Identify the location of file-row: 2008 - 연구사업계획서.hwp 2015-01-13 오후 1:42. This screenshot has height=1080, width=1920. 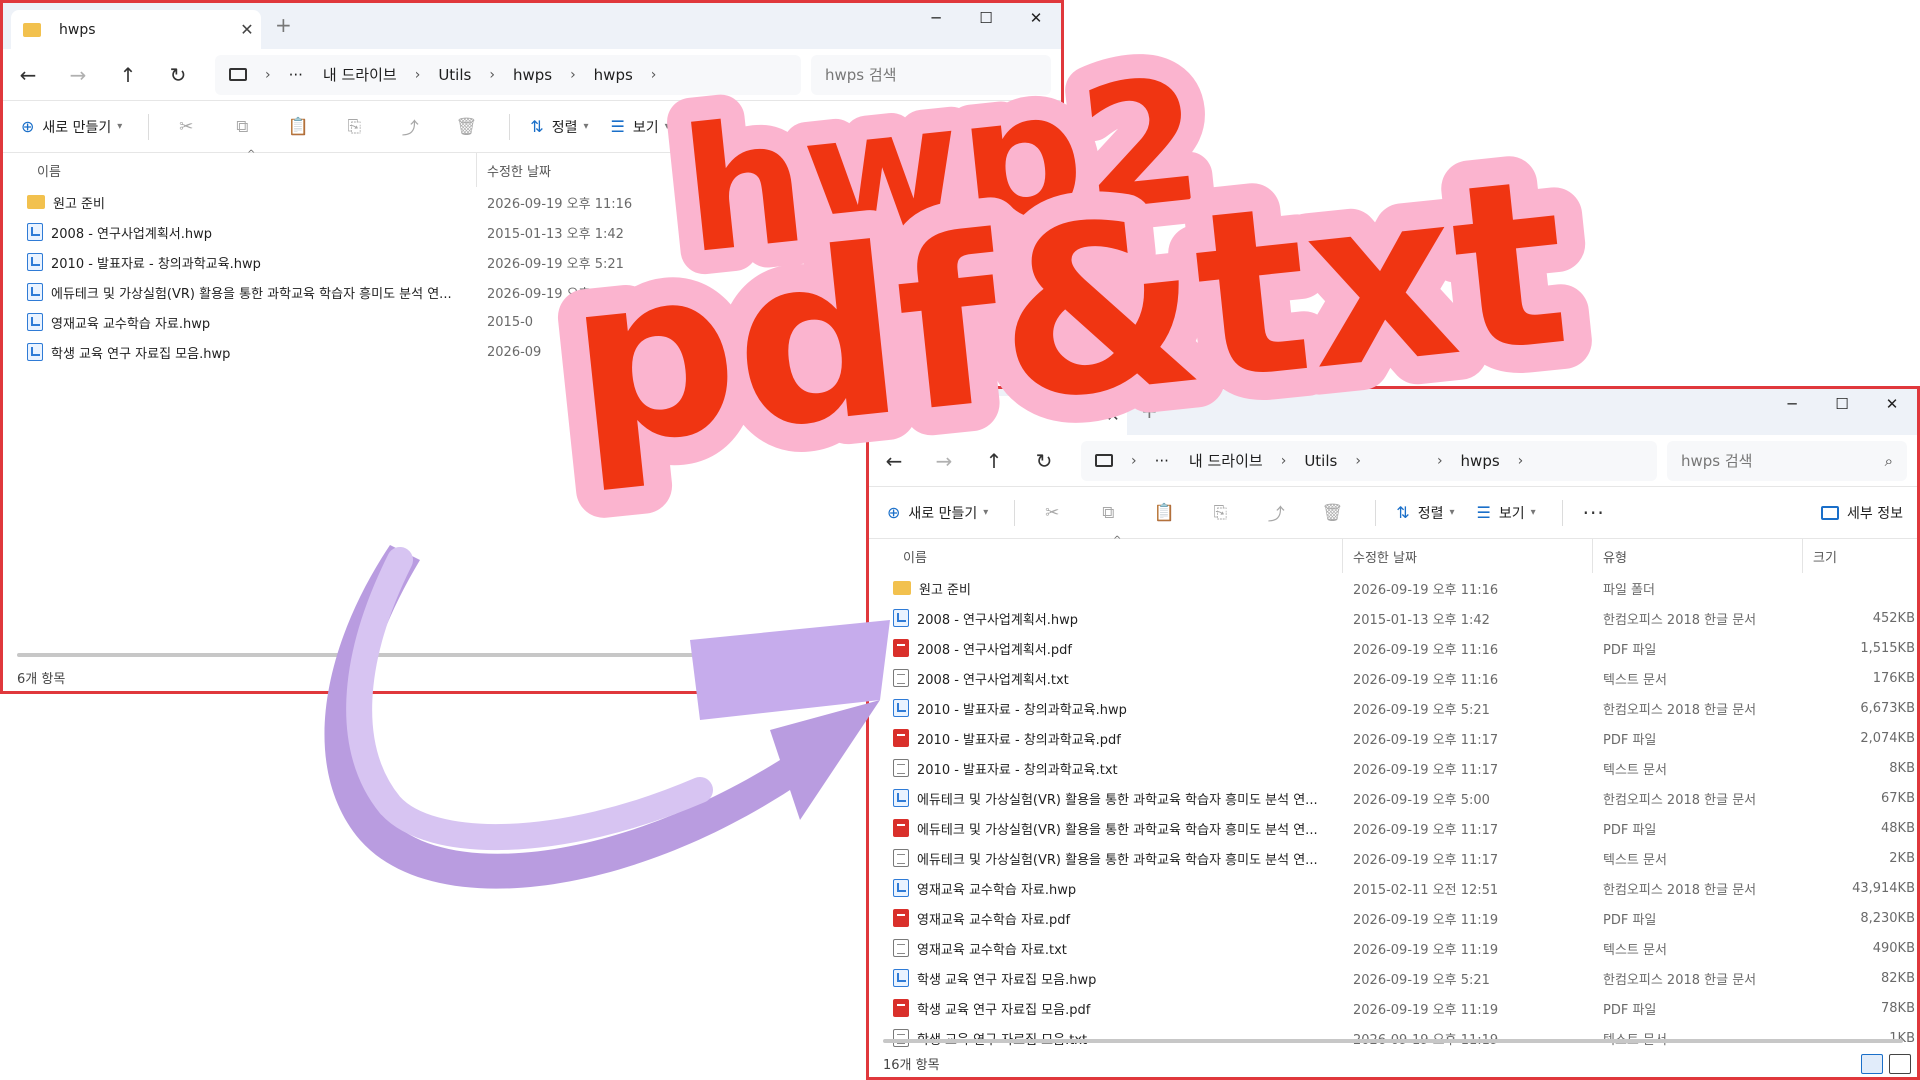
(532, 232).